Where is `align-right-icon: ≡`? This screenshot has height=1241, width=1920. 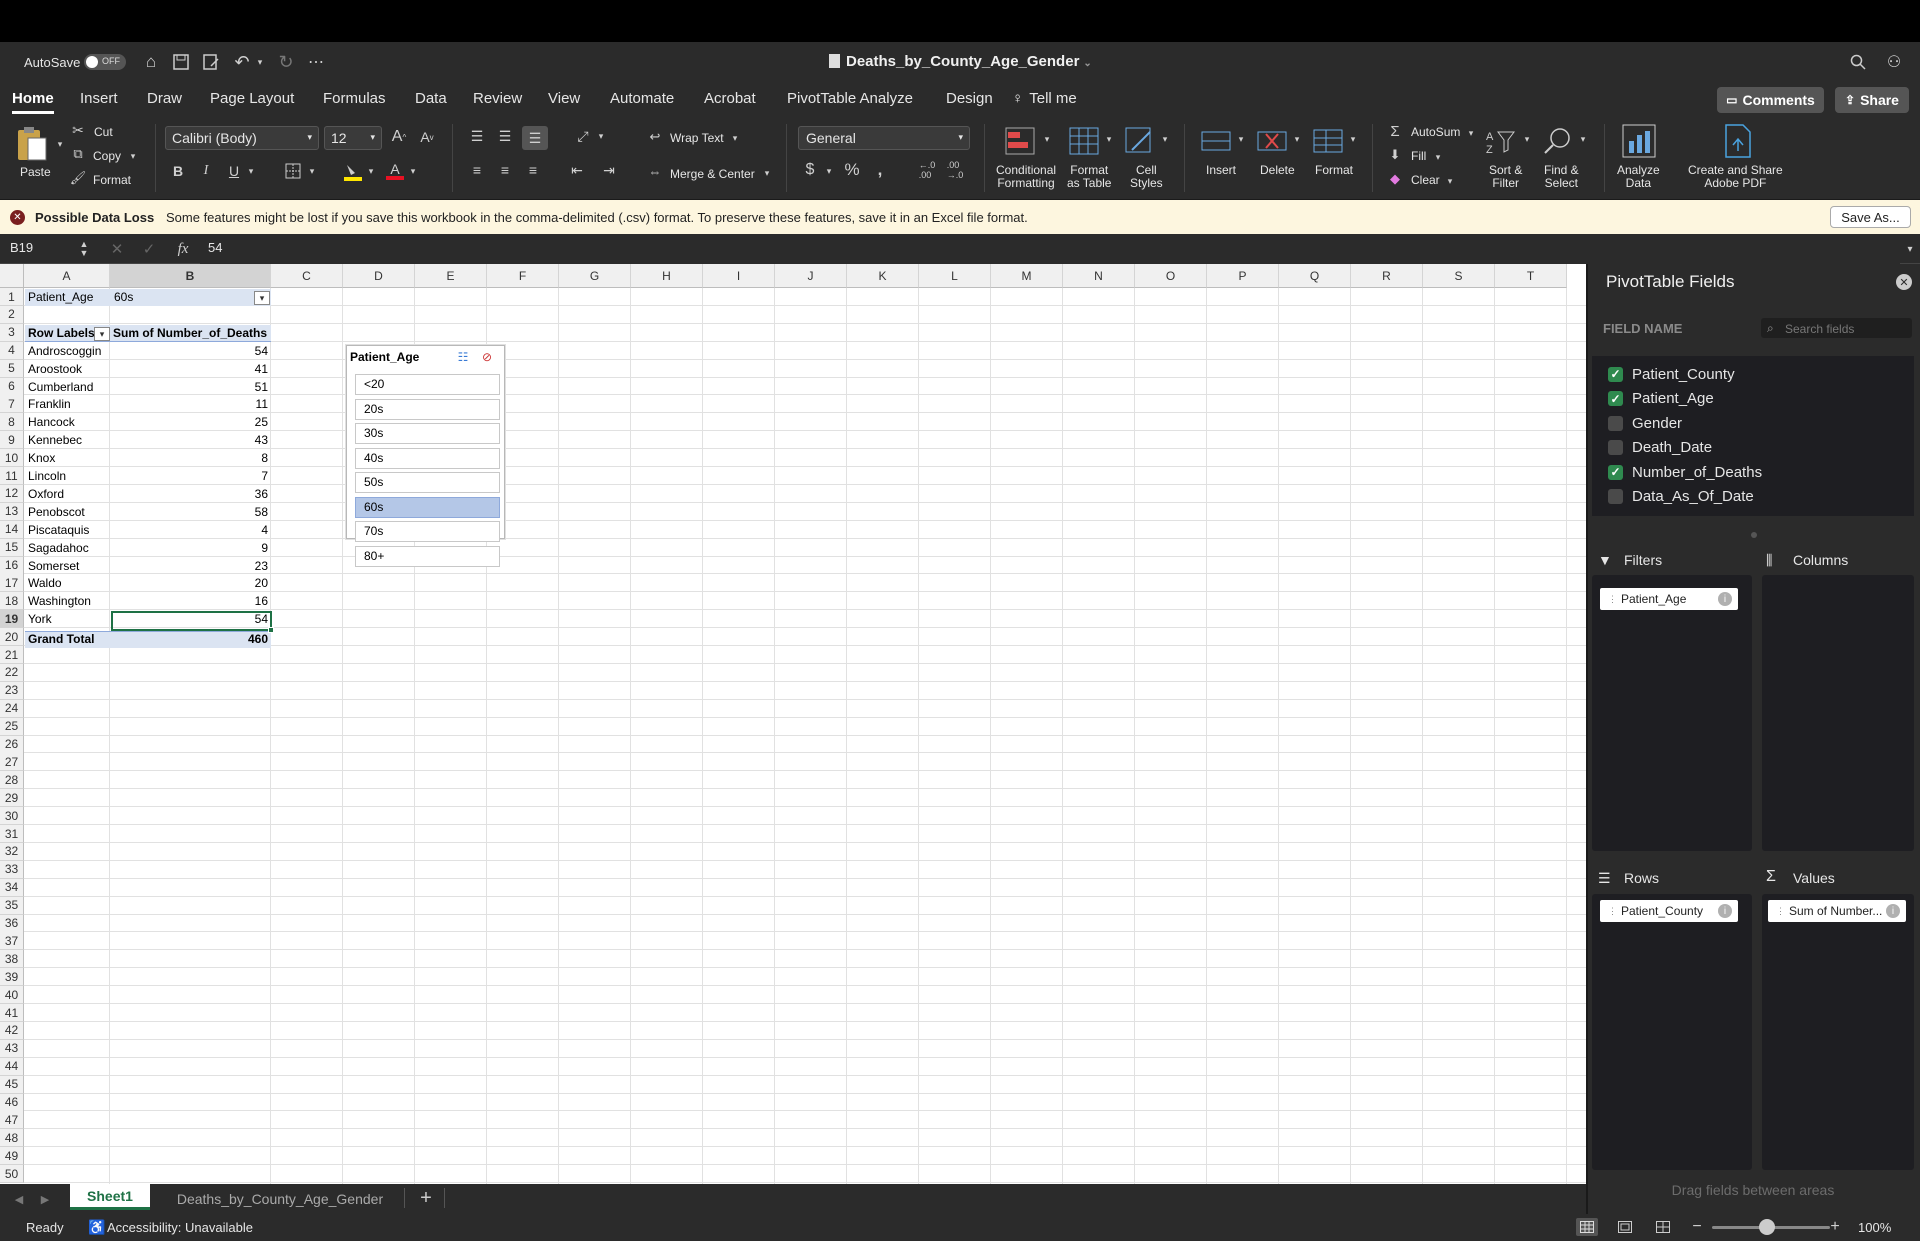 align-right-icon: ≡ is located at coordinates (533, 170).